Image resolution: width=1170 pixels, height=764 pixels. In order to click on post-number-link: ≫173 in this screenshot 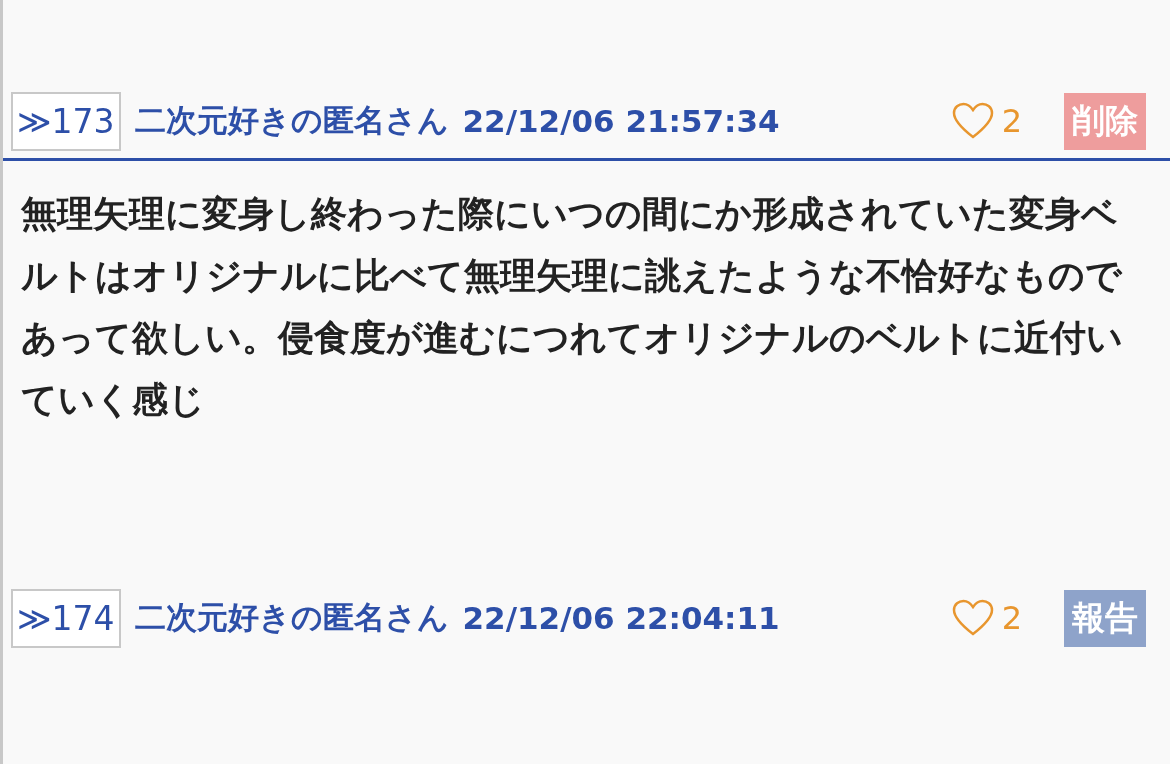, I will do `click(66, 121)`.